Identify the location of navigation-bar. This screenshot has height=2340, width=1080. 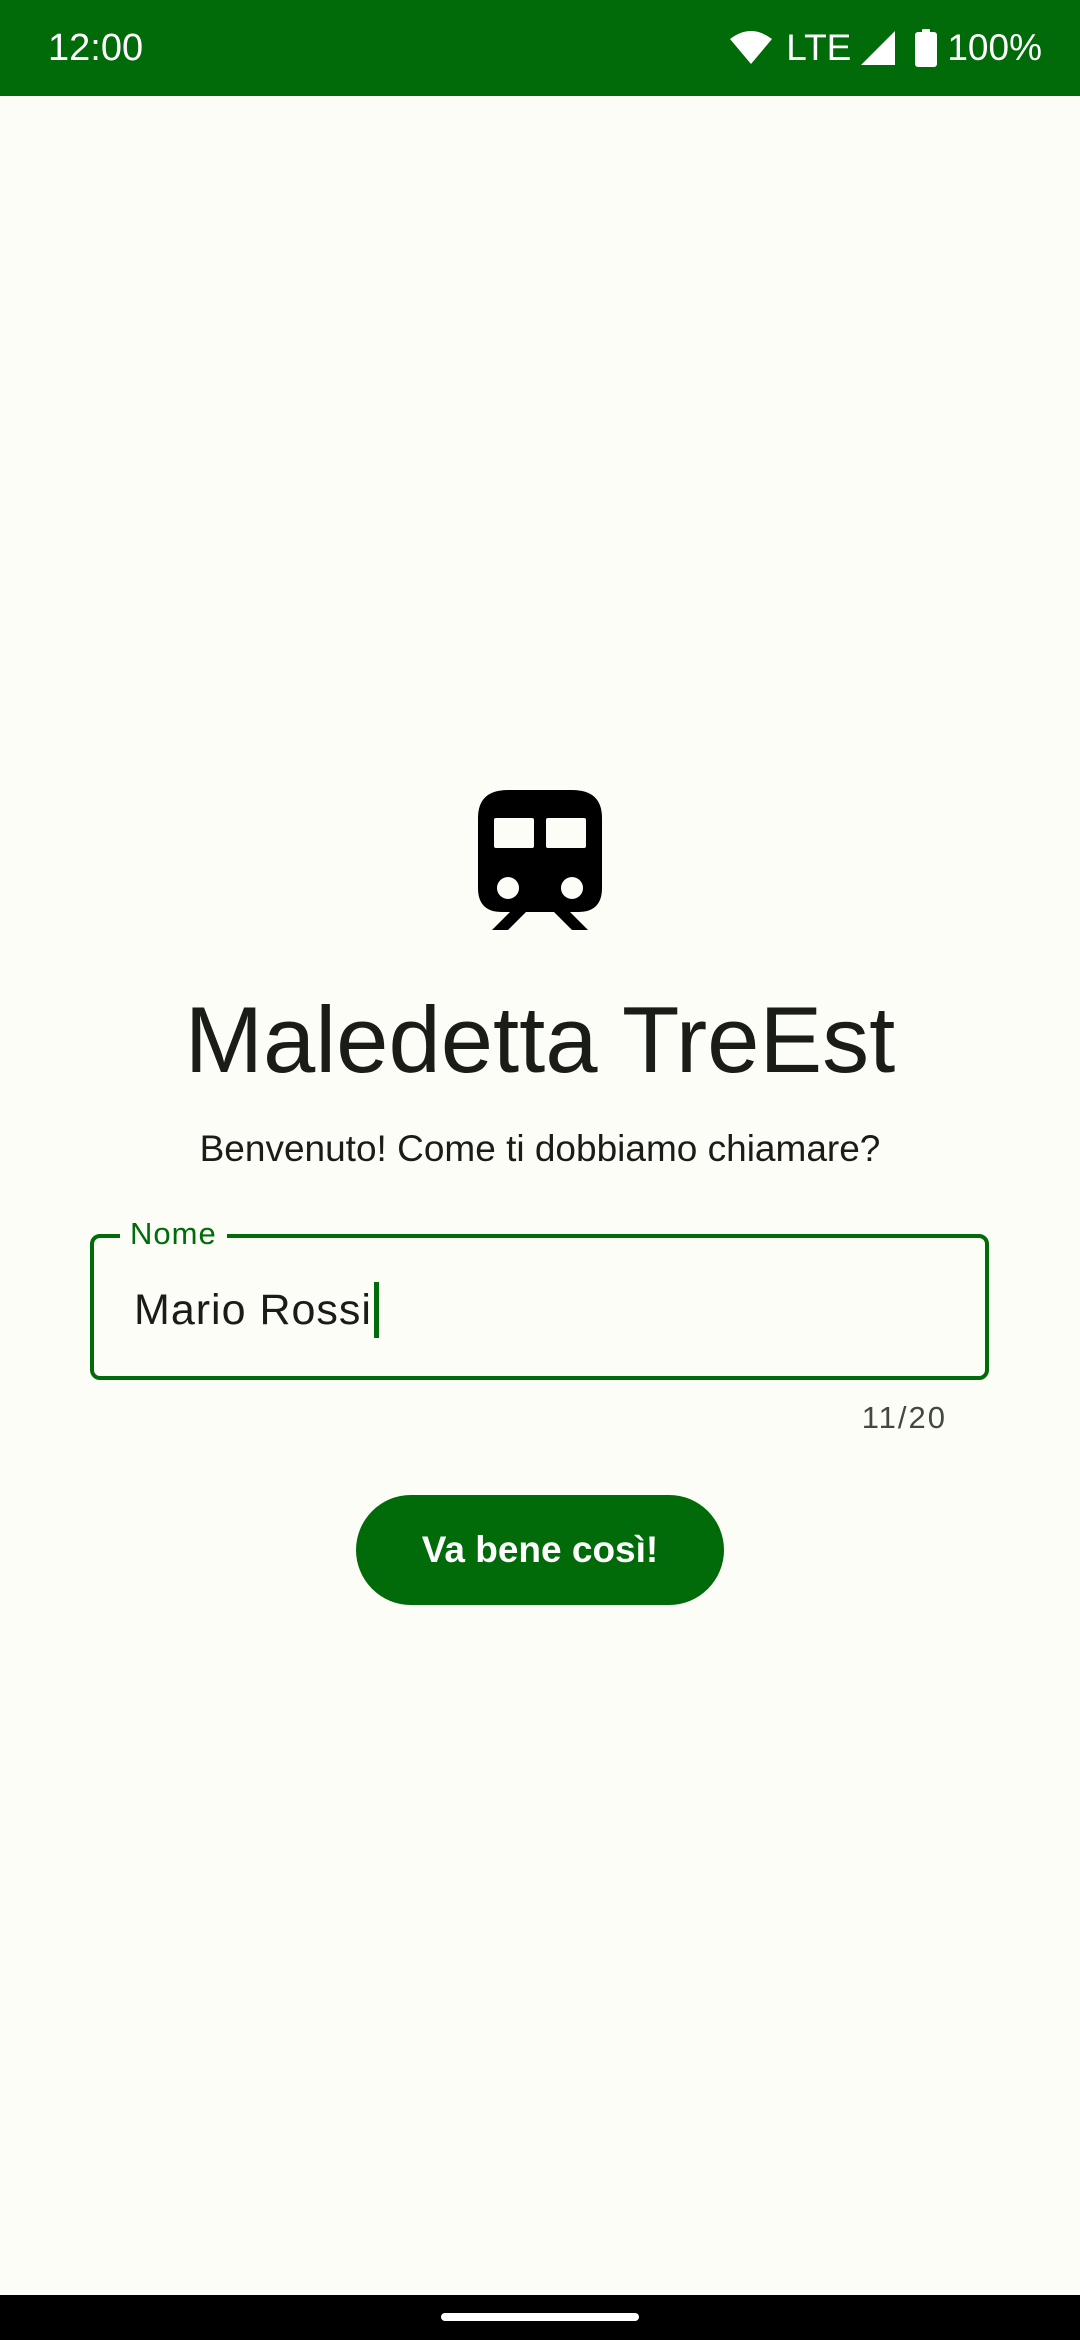
(540, 2317).